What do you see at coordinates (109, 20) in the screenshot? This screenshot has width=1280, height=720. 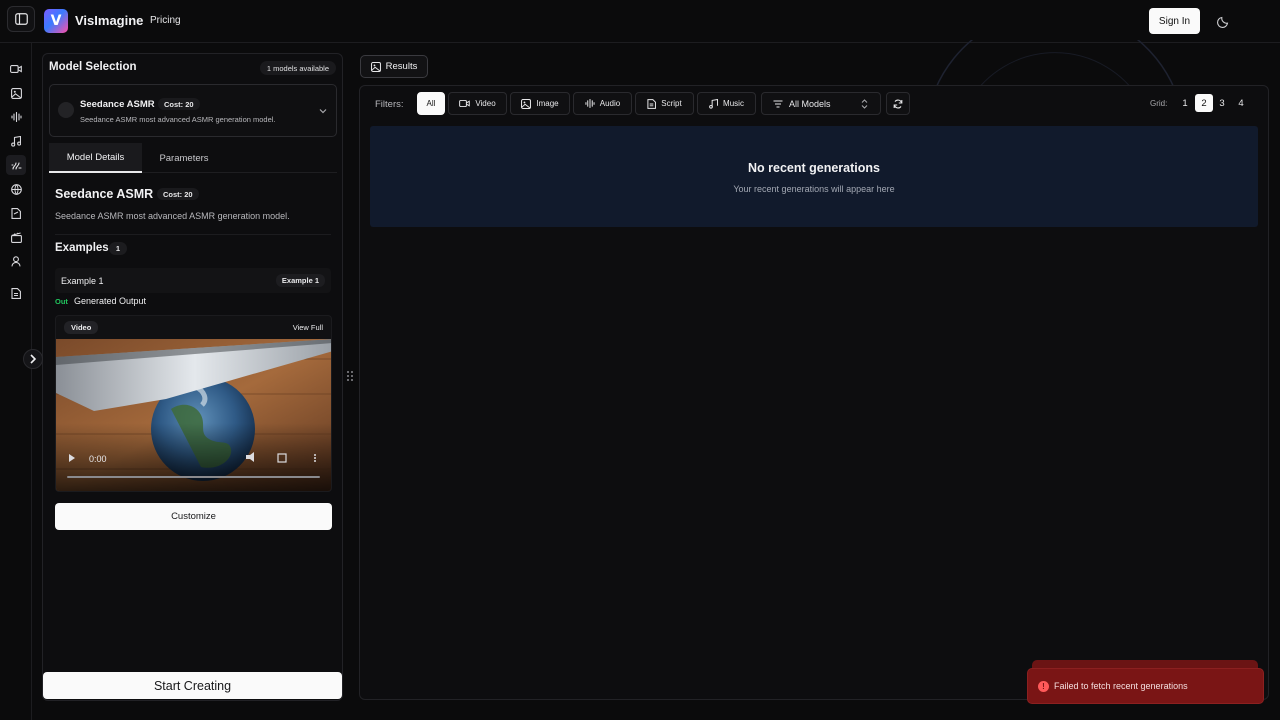 I see `app-title: VisImagine` at bounding box center [109, 20].